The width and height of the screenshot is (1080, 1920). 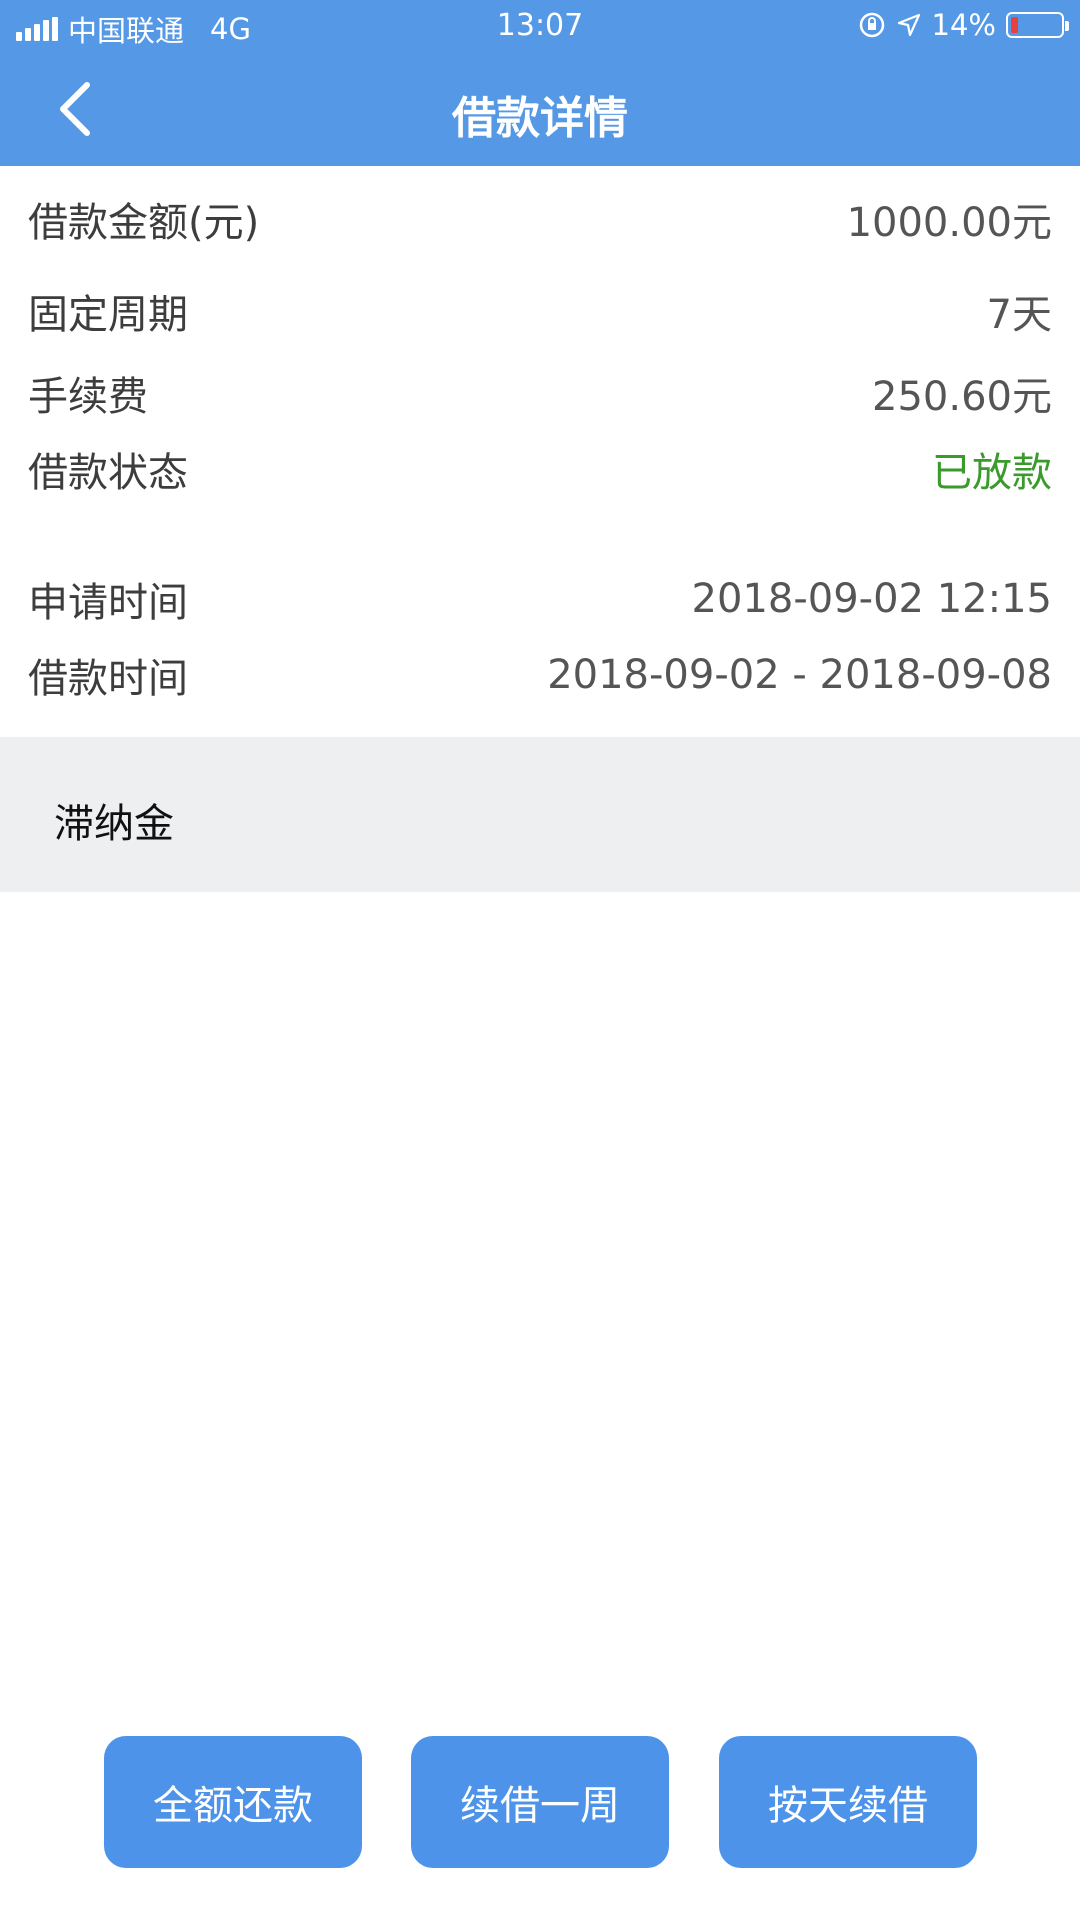 What do you see at coordinates (540, 219) in the screenshot?
I see `detail-row-amount: 借款金额(元) 1000.00元` at bounding box center [540, 219].